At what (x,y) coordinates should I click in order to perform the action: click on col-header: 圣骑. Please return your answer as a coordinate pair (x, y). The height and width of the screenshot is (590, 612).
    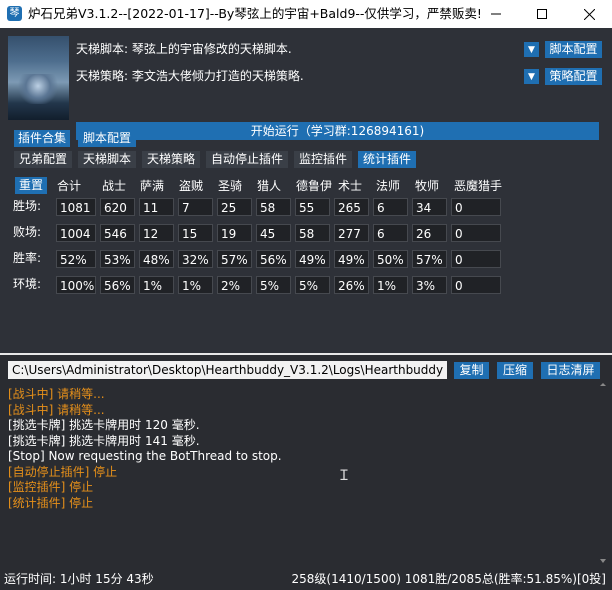
    Looking at the image, I should click on (230, 186).